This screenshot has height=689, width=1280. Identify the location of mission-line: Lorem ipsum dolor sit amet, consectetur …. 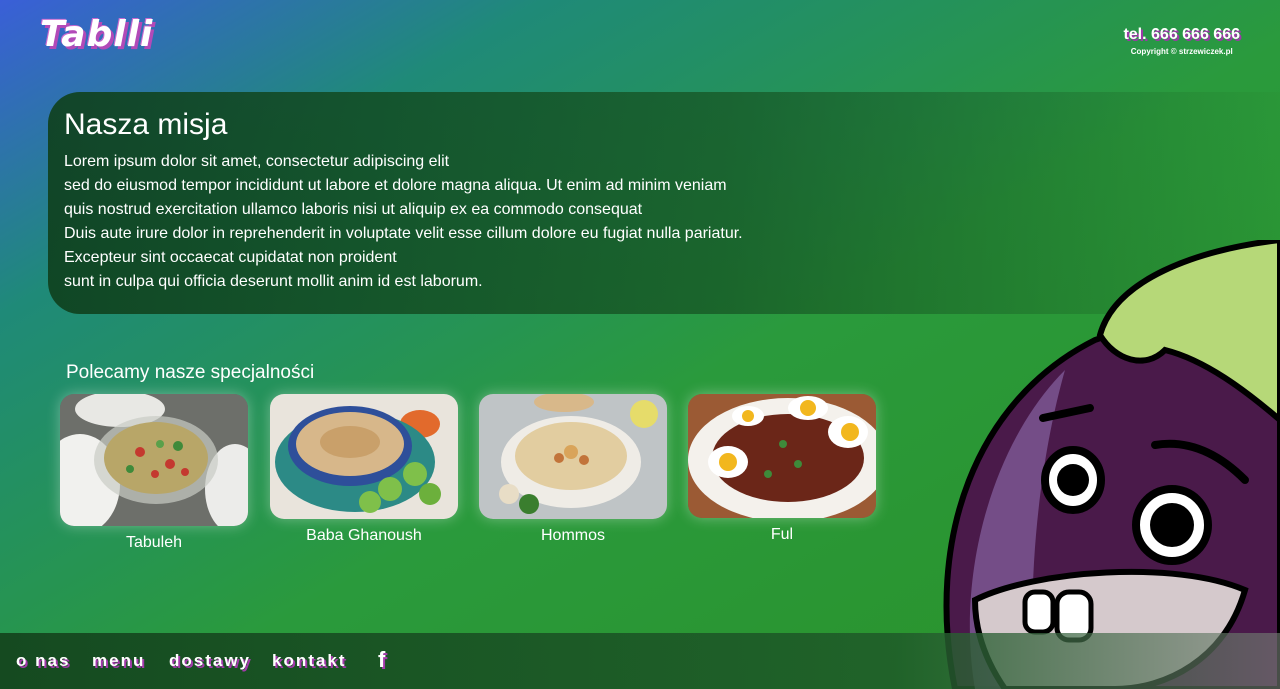
(257, 161).